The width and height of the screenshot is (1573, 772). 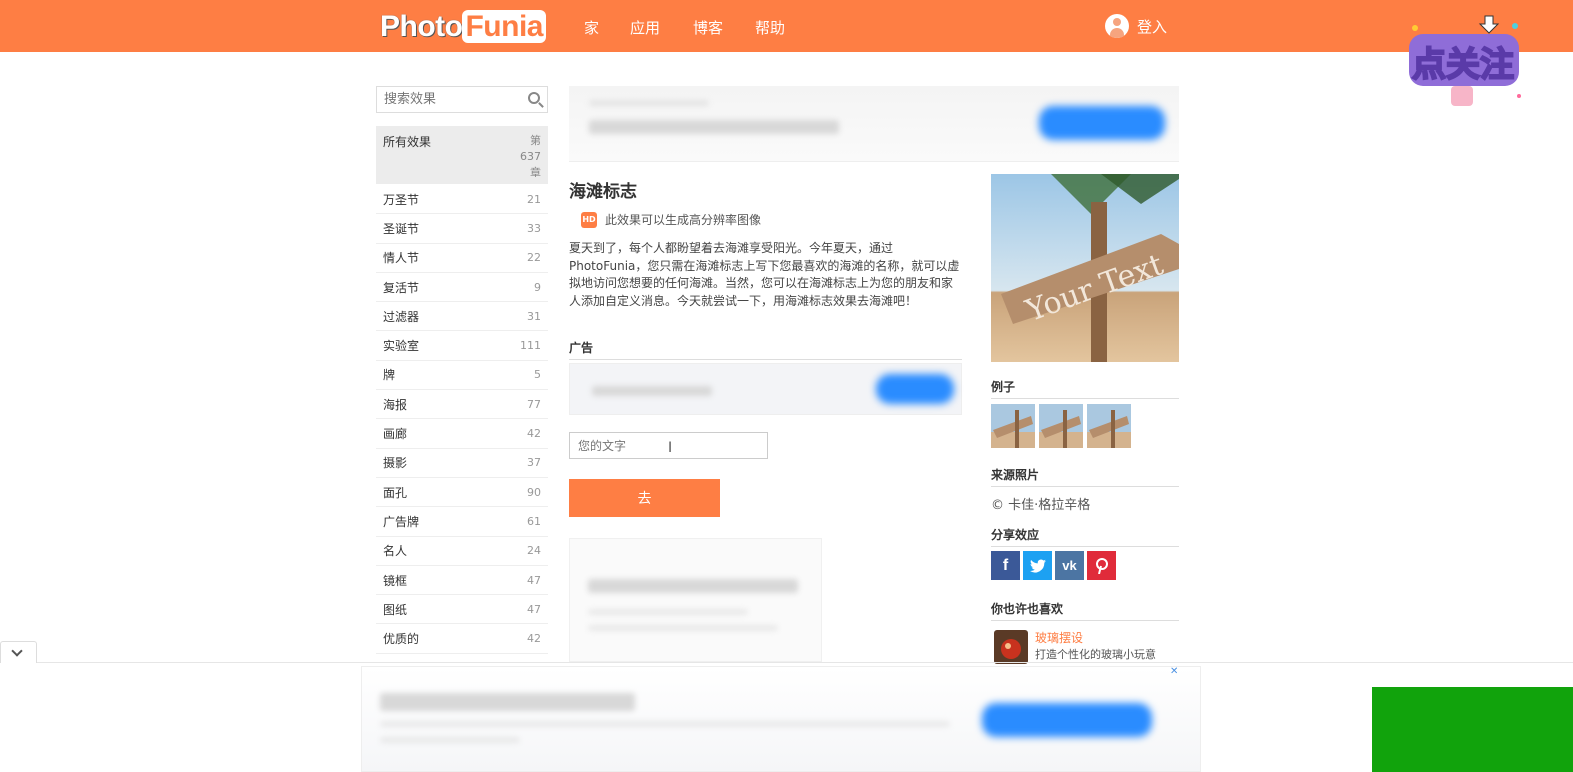 I want to click on login-label: 登入, so click(x=1152, y=26).